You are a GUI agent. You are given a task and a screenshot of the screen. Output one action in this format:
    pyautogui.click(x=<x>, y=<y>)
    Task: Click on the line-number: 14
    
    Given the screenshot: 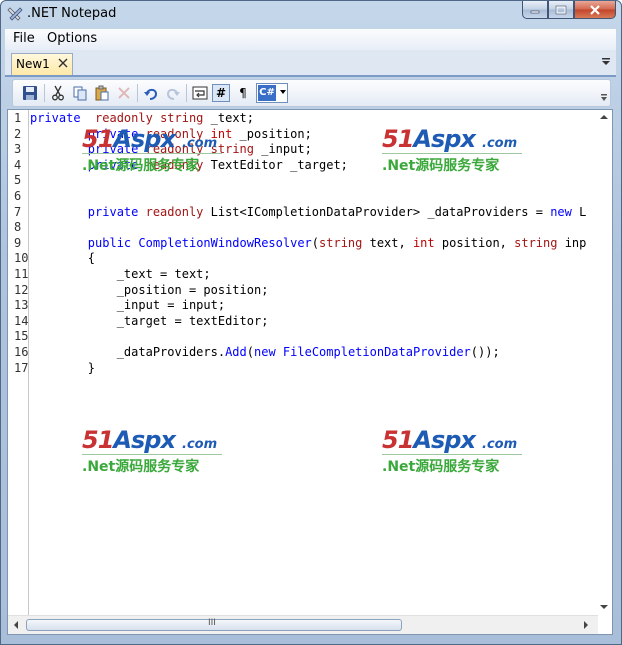 What is the action you would take?
    pyautogui.click(x=21, y=320)
    